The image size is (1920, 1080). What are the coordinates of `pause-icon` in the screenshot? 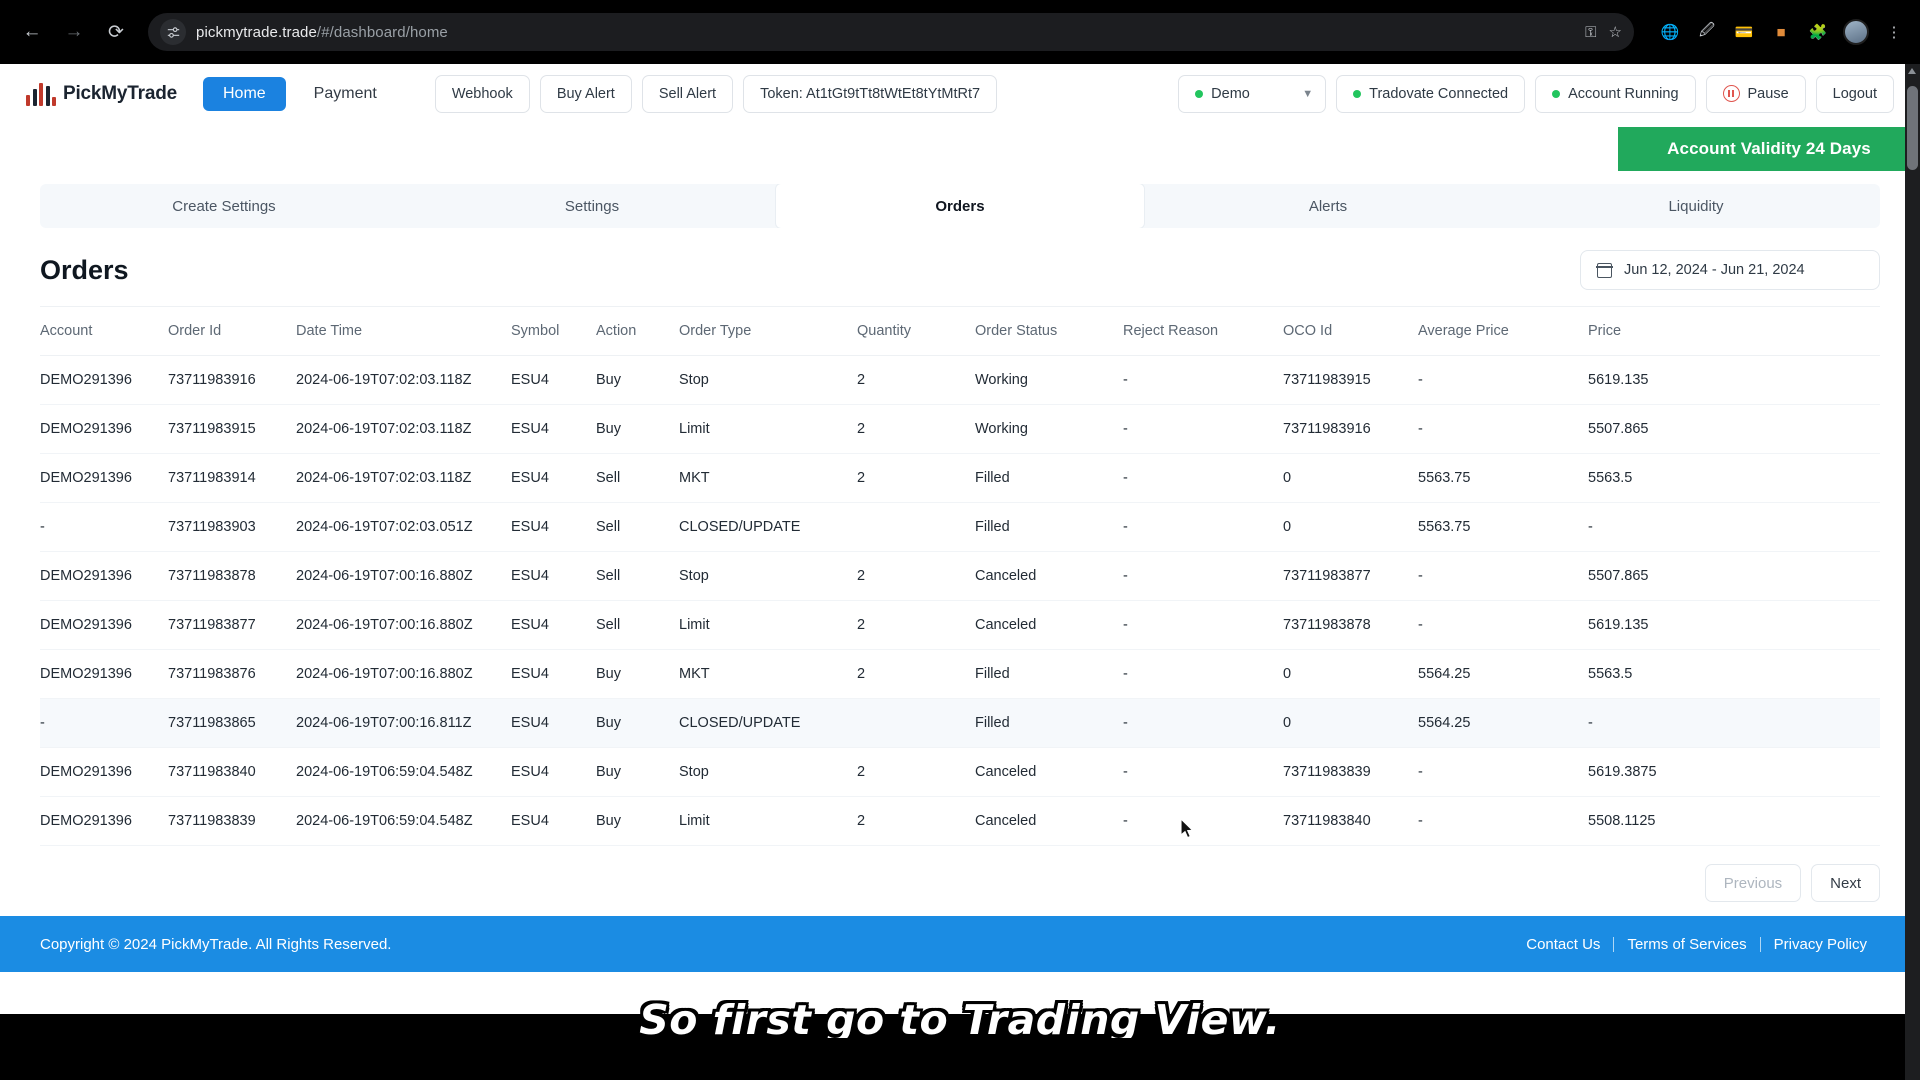 It's located at (1731, 93).